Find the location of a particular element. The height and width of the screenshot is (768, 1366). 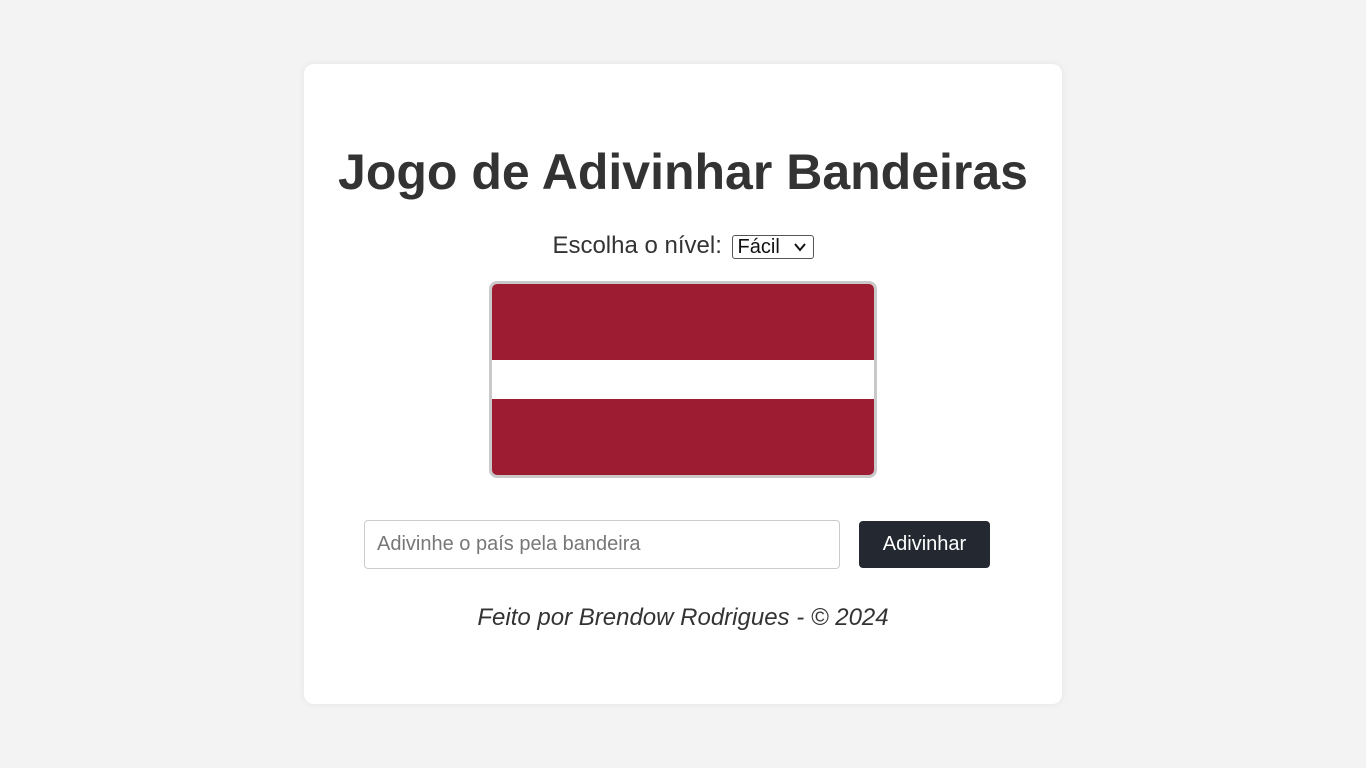

footer-credit: Feito por Brendow Rodrigues - © 2024 is located at coordinates (683, 617).